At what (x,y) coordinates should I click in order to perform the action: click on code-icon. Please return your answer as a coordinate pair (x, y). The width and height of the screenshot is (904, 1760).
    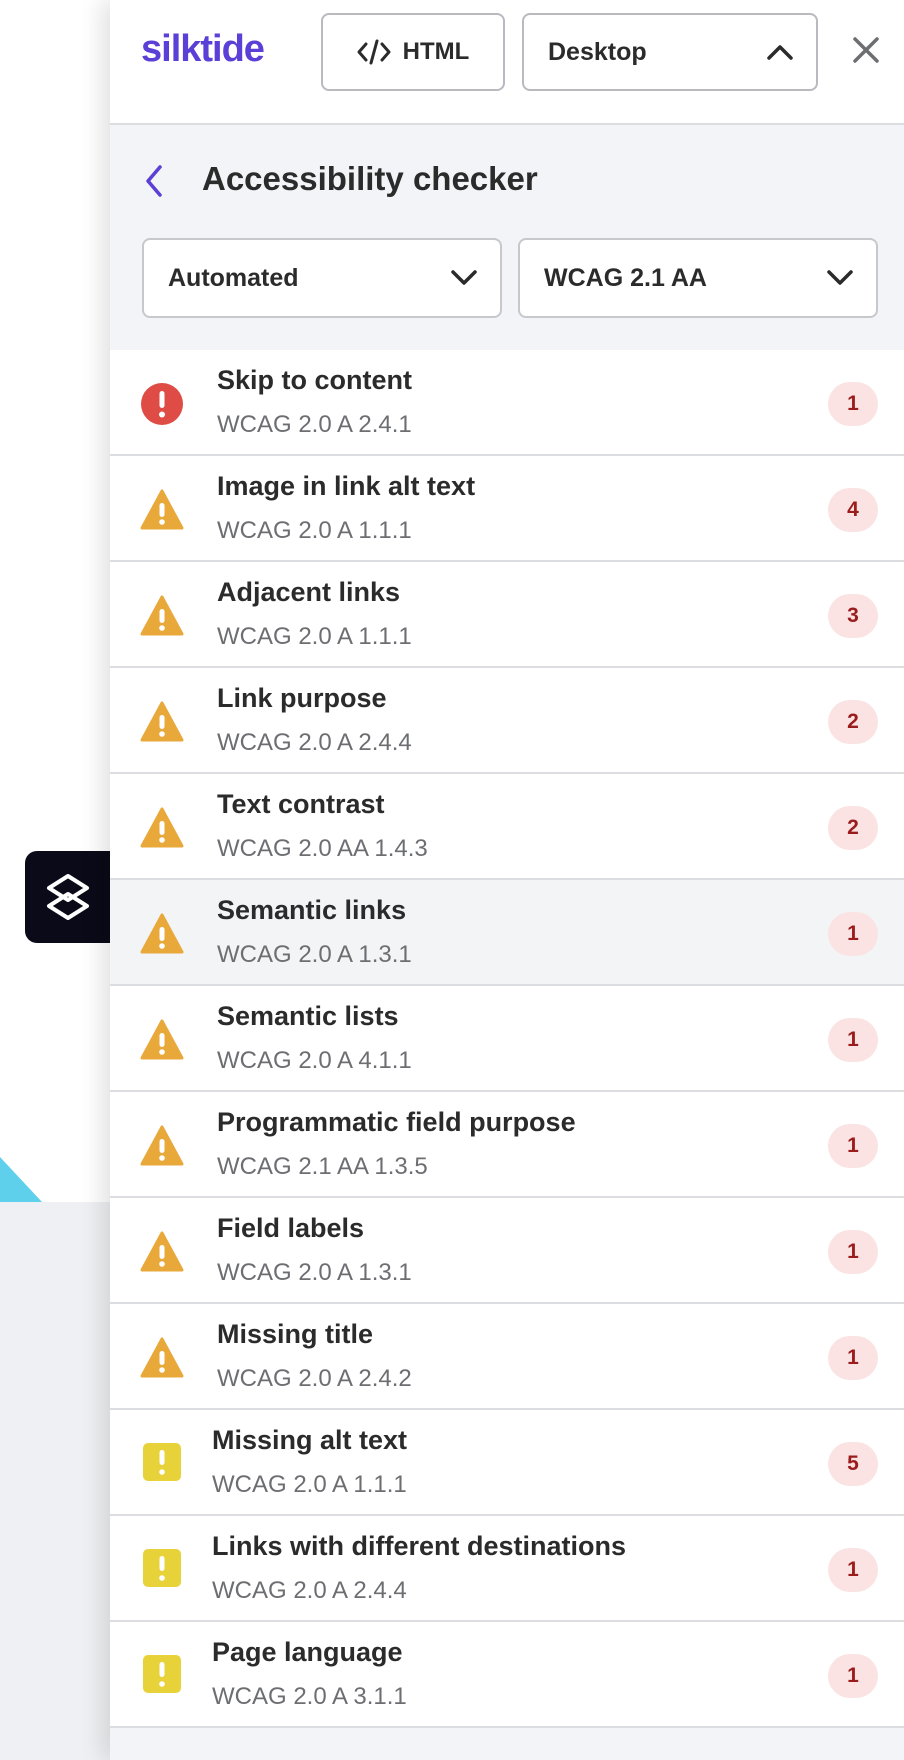
    Looking at the image, I should click on (374, 52).